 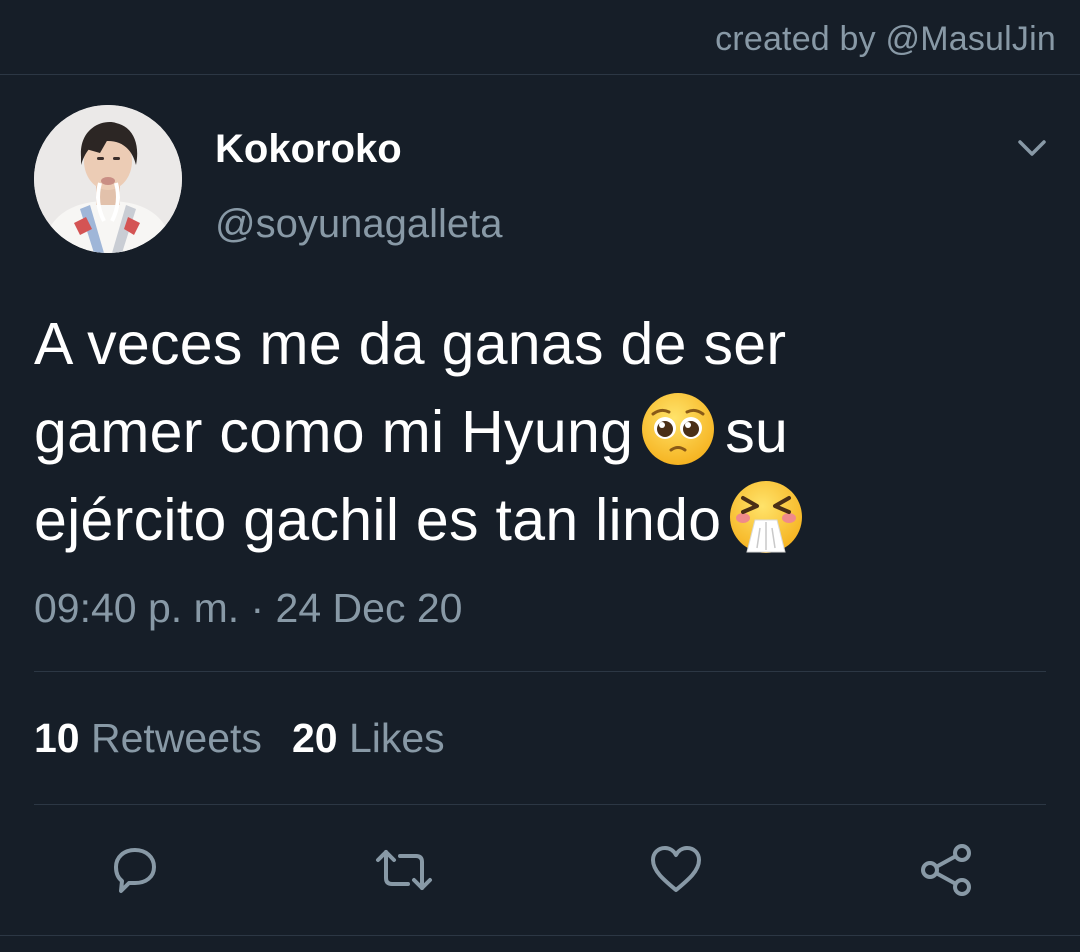 What do you see at coordinates (176, 738) in the screenshot?
I see `retweets-label: Retweets` at bounding box center [176, 738].